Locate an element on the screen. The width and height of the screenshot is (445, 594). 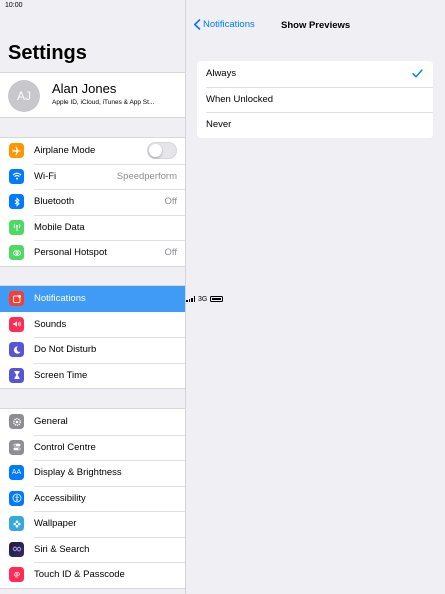
switches-icon is located at coordinates (16, 447).